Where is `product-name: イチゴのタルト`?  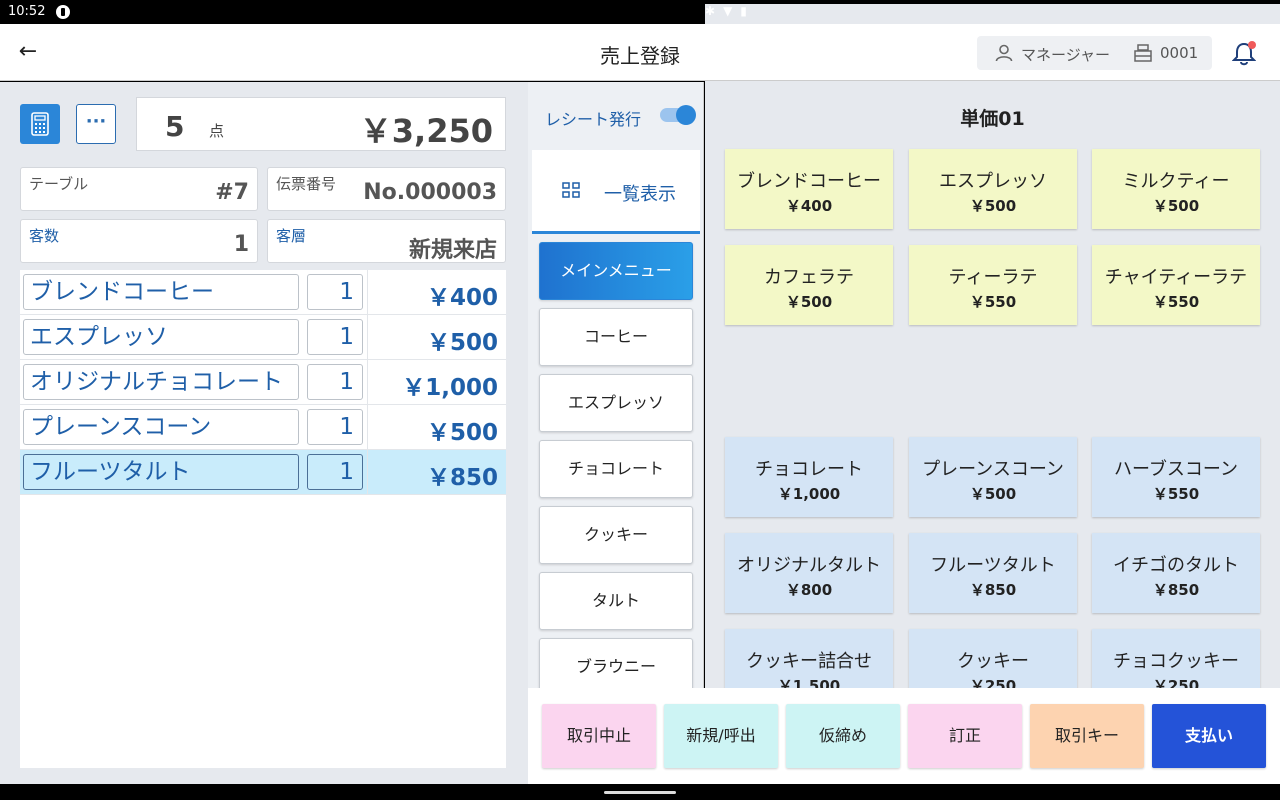 product-name: イチゴのタルト is located at coordinates (1176, 565).